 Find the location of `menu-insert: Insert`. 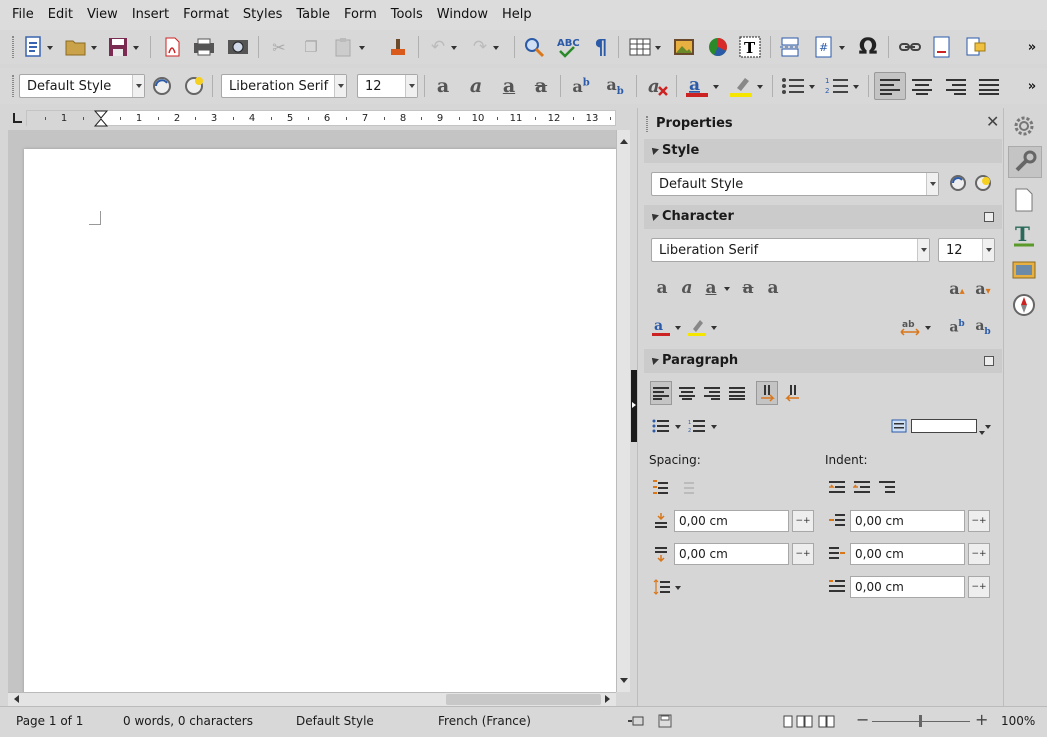

menu-insert: Insert is located at coordinates (150, 15).